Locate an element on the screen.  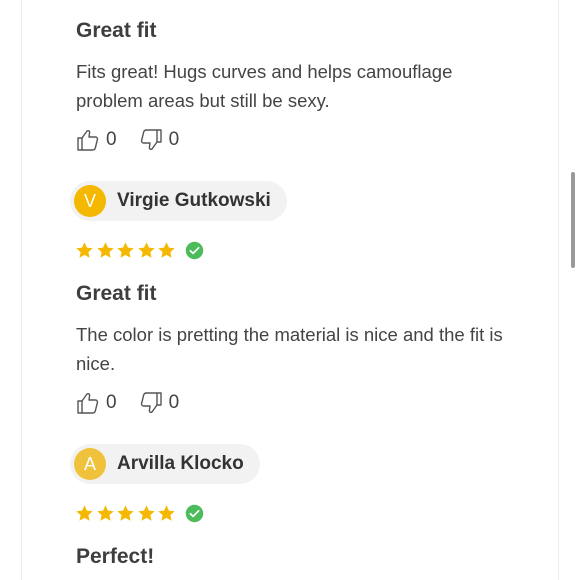
review-3: Perfect! is located at coordinates (311, 557).